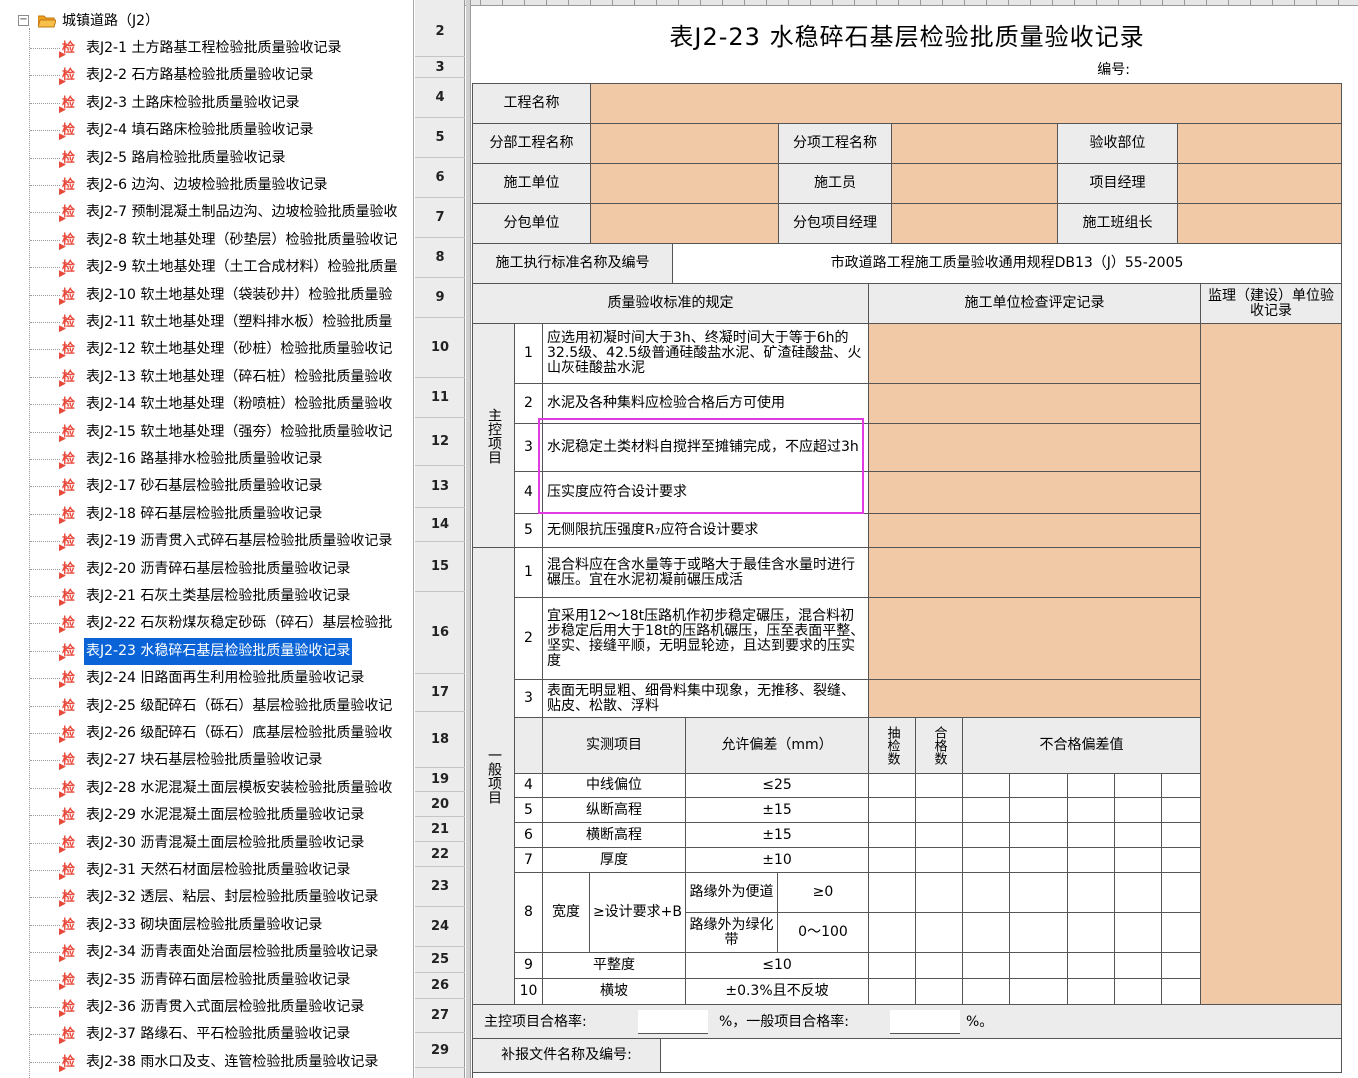 This screenshot has width=1358, height=1078. I want to click on acceptance-part-input, so click(1260, 144).